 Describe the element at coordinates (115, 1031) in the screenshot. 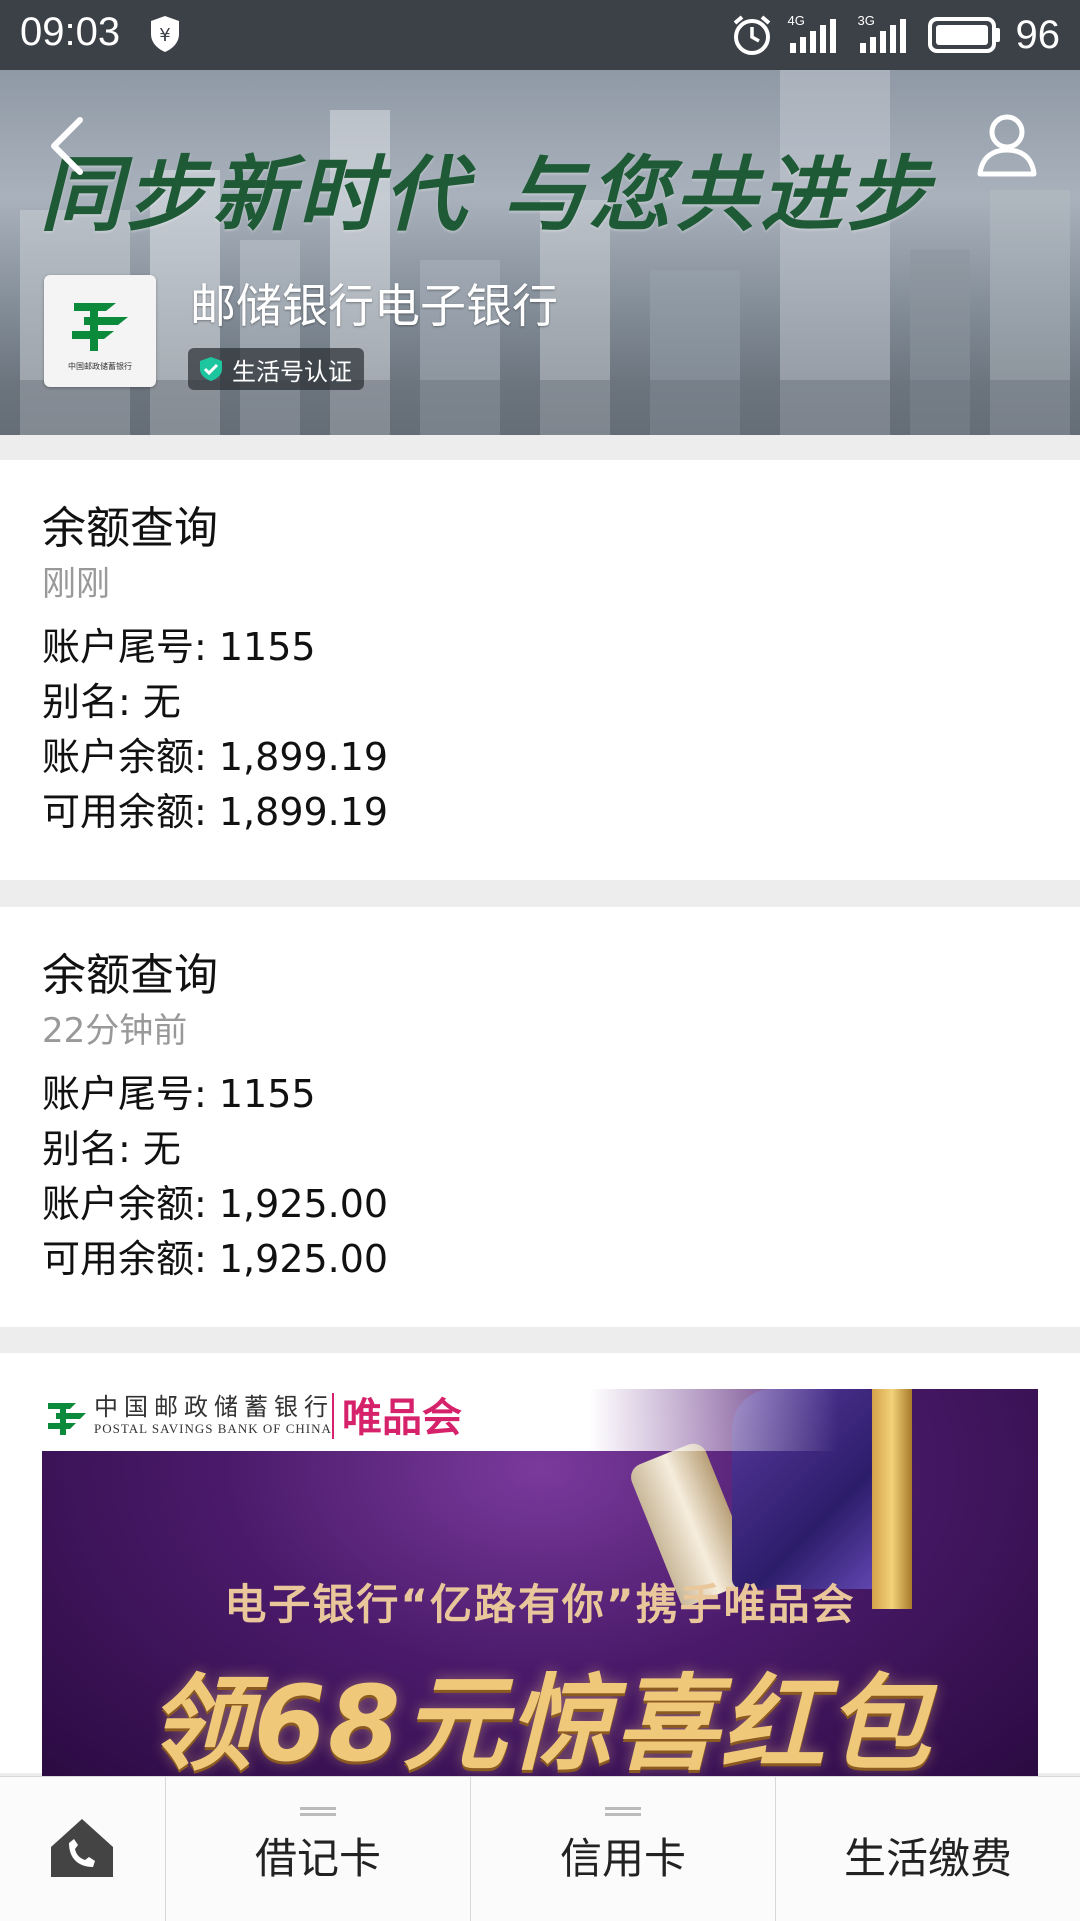

I see `message-time: 22分钟前` at that location.